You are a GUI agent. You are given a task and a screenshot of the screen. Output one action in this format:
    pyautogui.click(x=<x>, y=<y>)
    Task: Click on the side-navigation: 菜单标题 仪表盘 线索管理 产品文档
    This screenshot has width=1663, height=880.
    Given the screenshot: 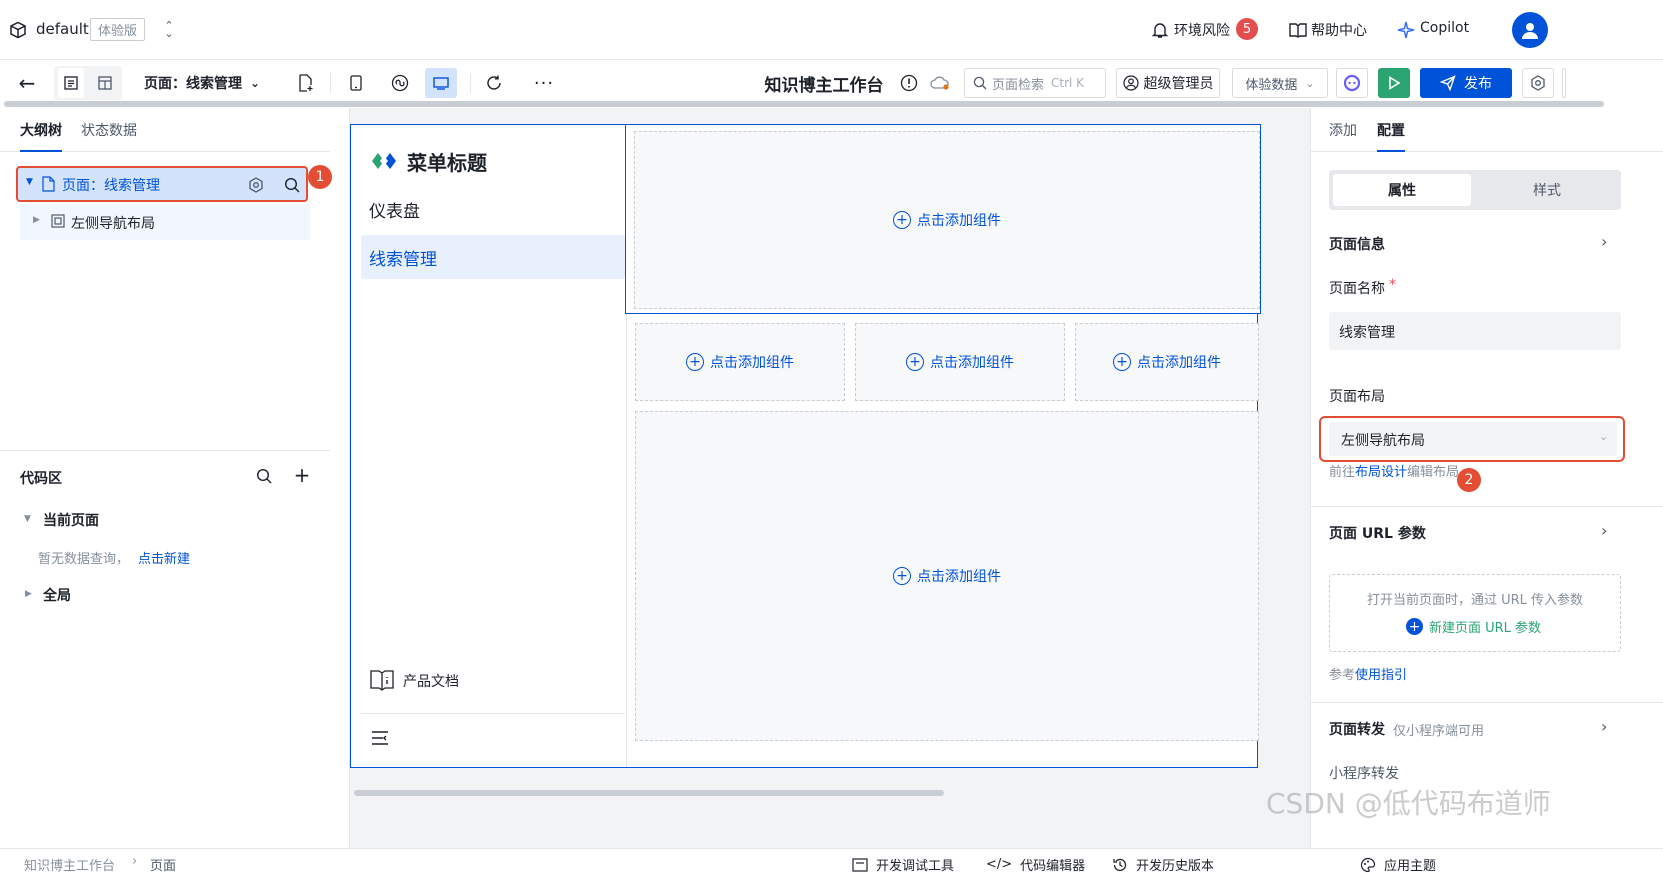 What is the action you would take?
    pyautogui.click(x=489, y=446)
    